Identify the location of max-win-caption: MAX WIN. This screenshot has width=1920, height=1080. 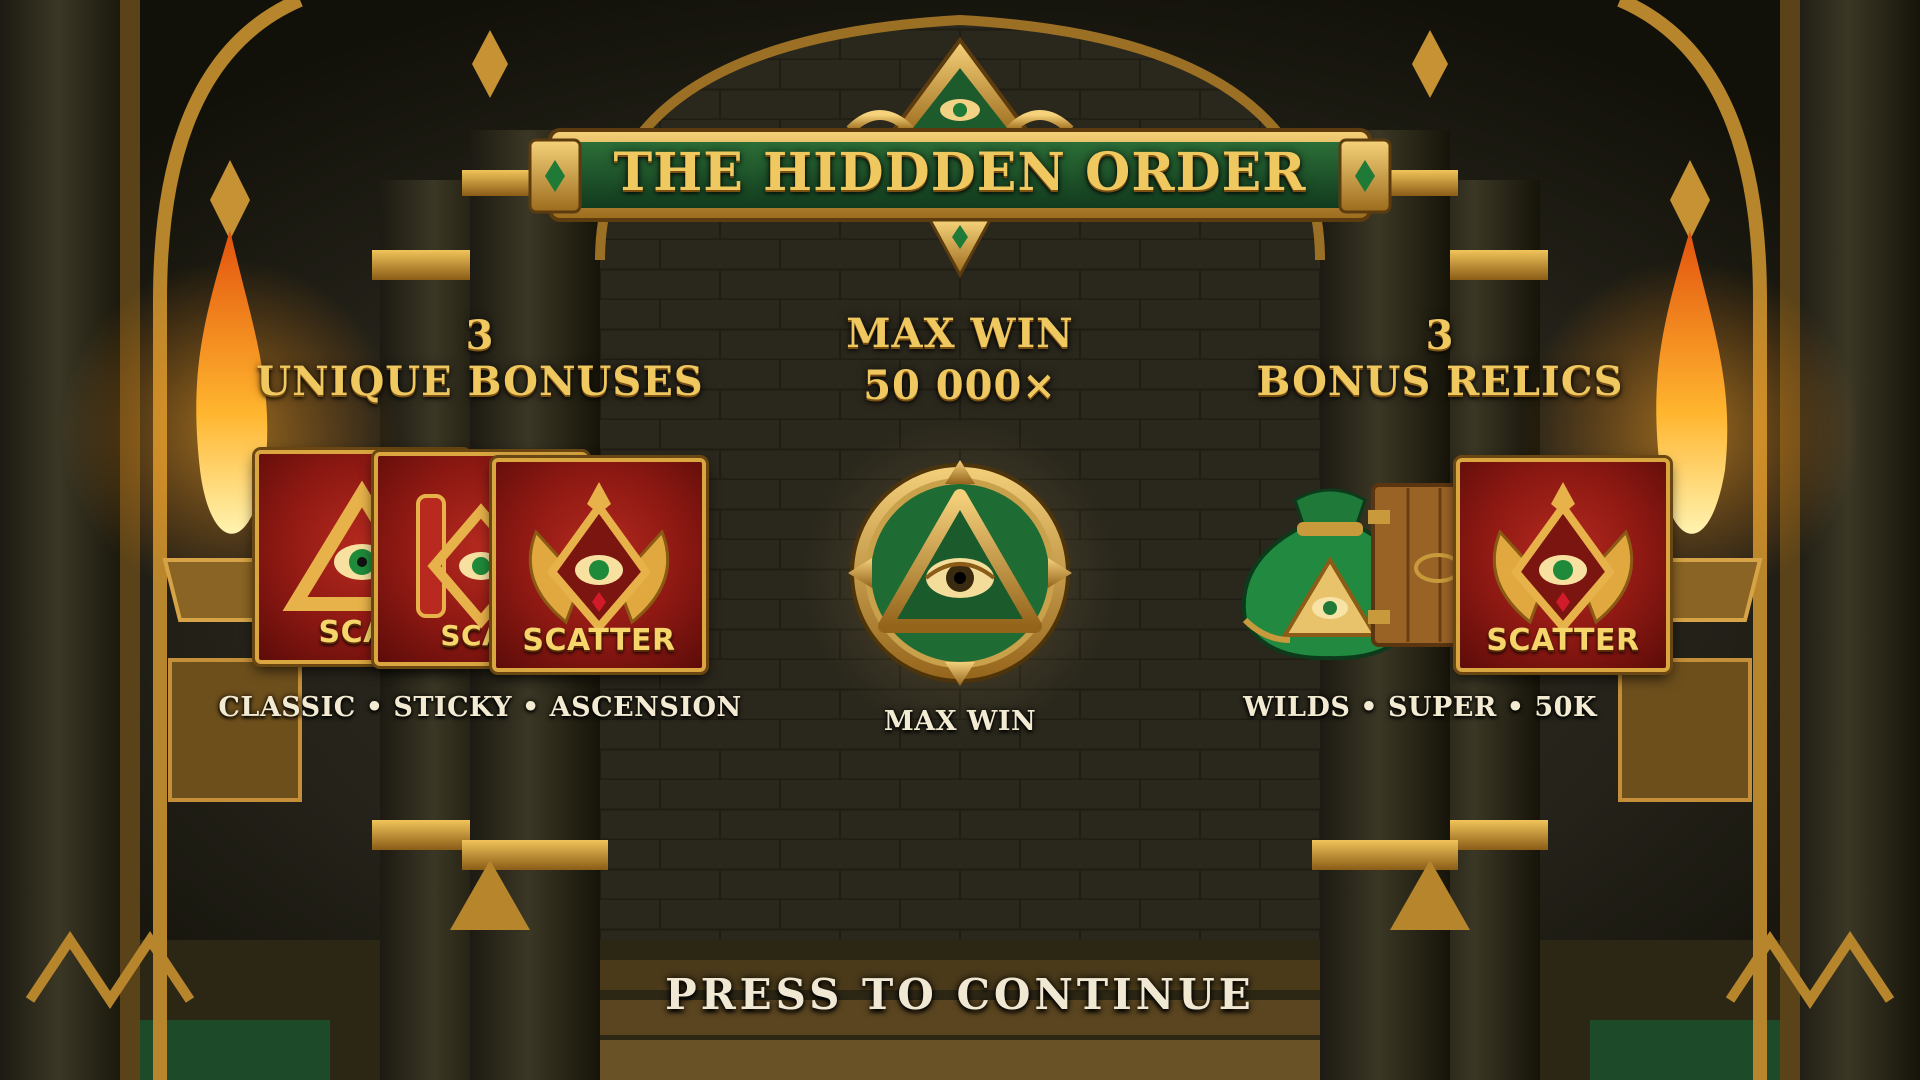
(960, 721).